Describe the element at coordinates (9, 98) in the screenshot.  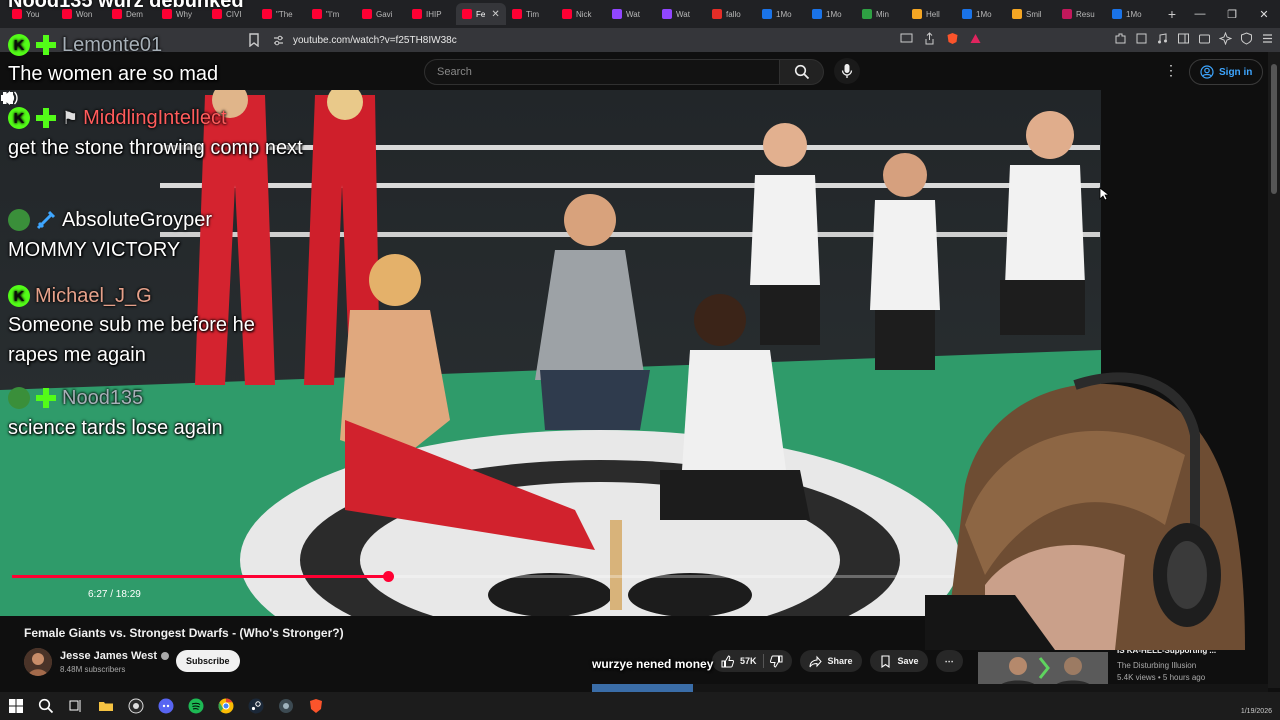
I see `volume-icon` at that location.